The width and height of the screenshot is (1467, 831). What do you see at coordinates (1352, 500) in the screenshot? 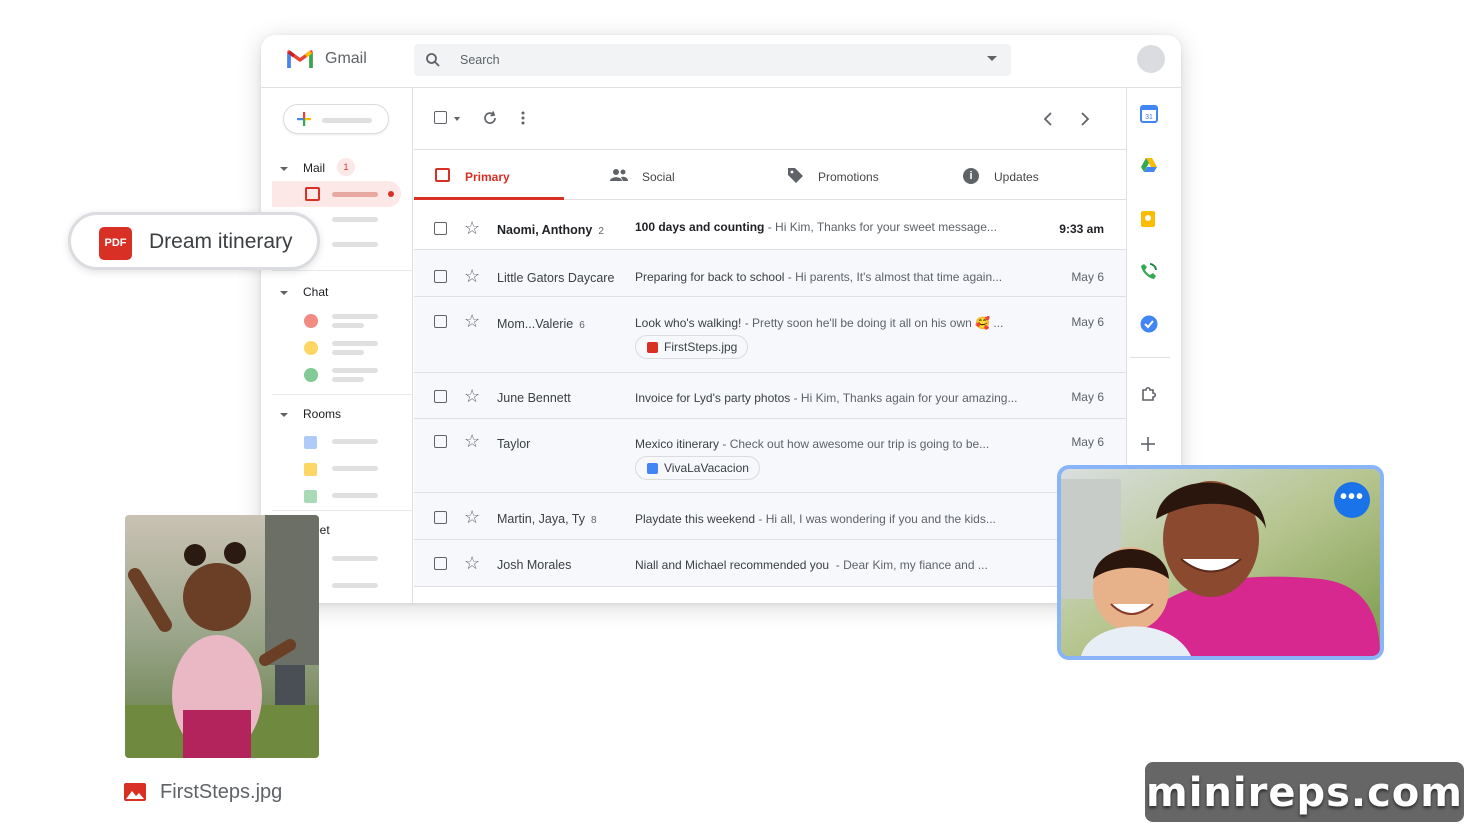
I see `more-options-icon: •••` at bounding box center [1352, 500].